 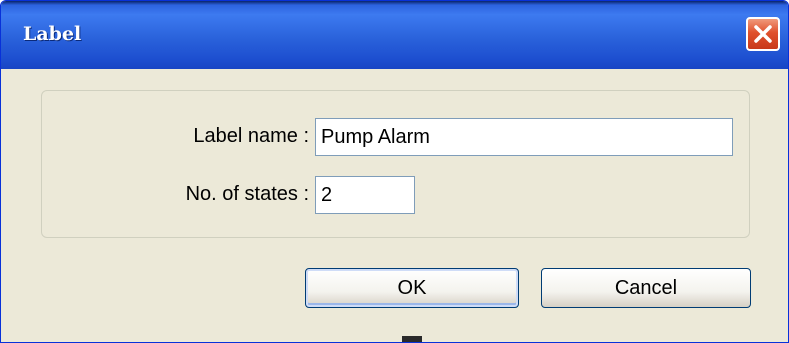 I want to click on resize-grip, so click(x=412, y=339).